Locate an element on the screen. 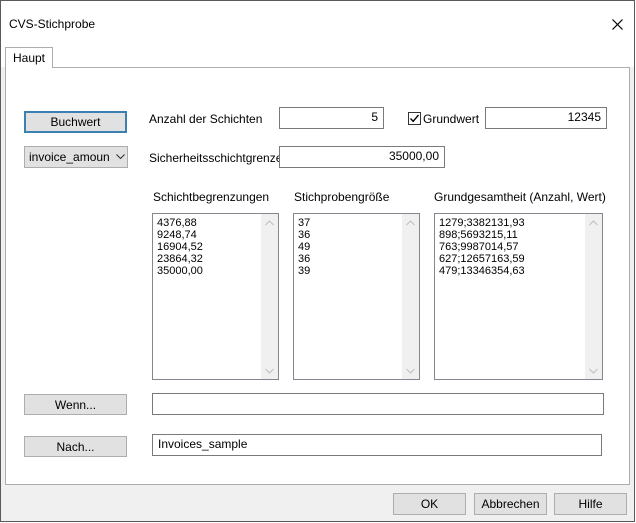 This screenshot has height=523, width=636. window-title: CVS-Stichprobe is located at coordinates (52, 24).